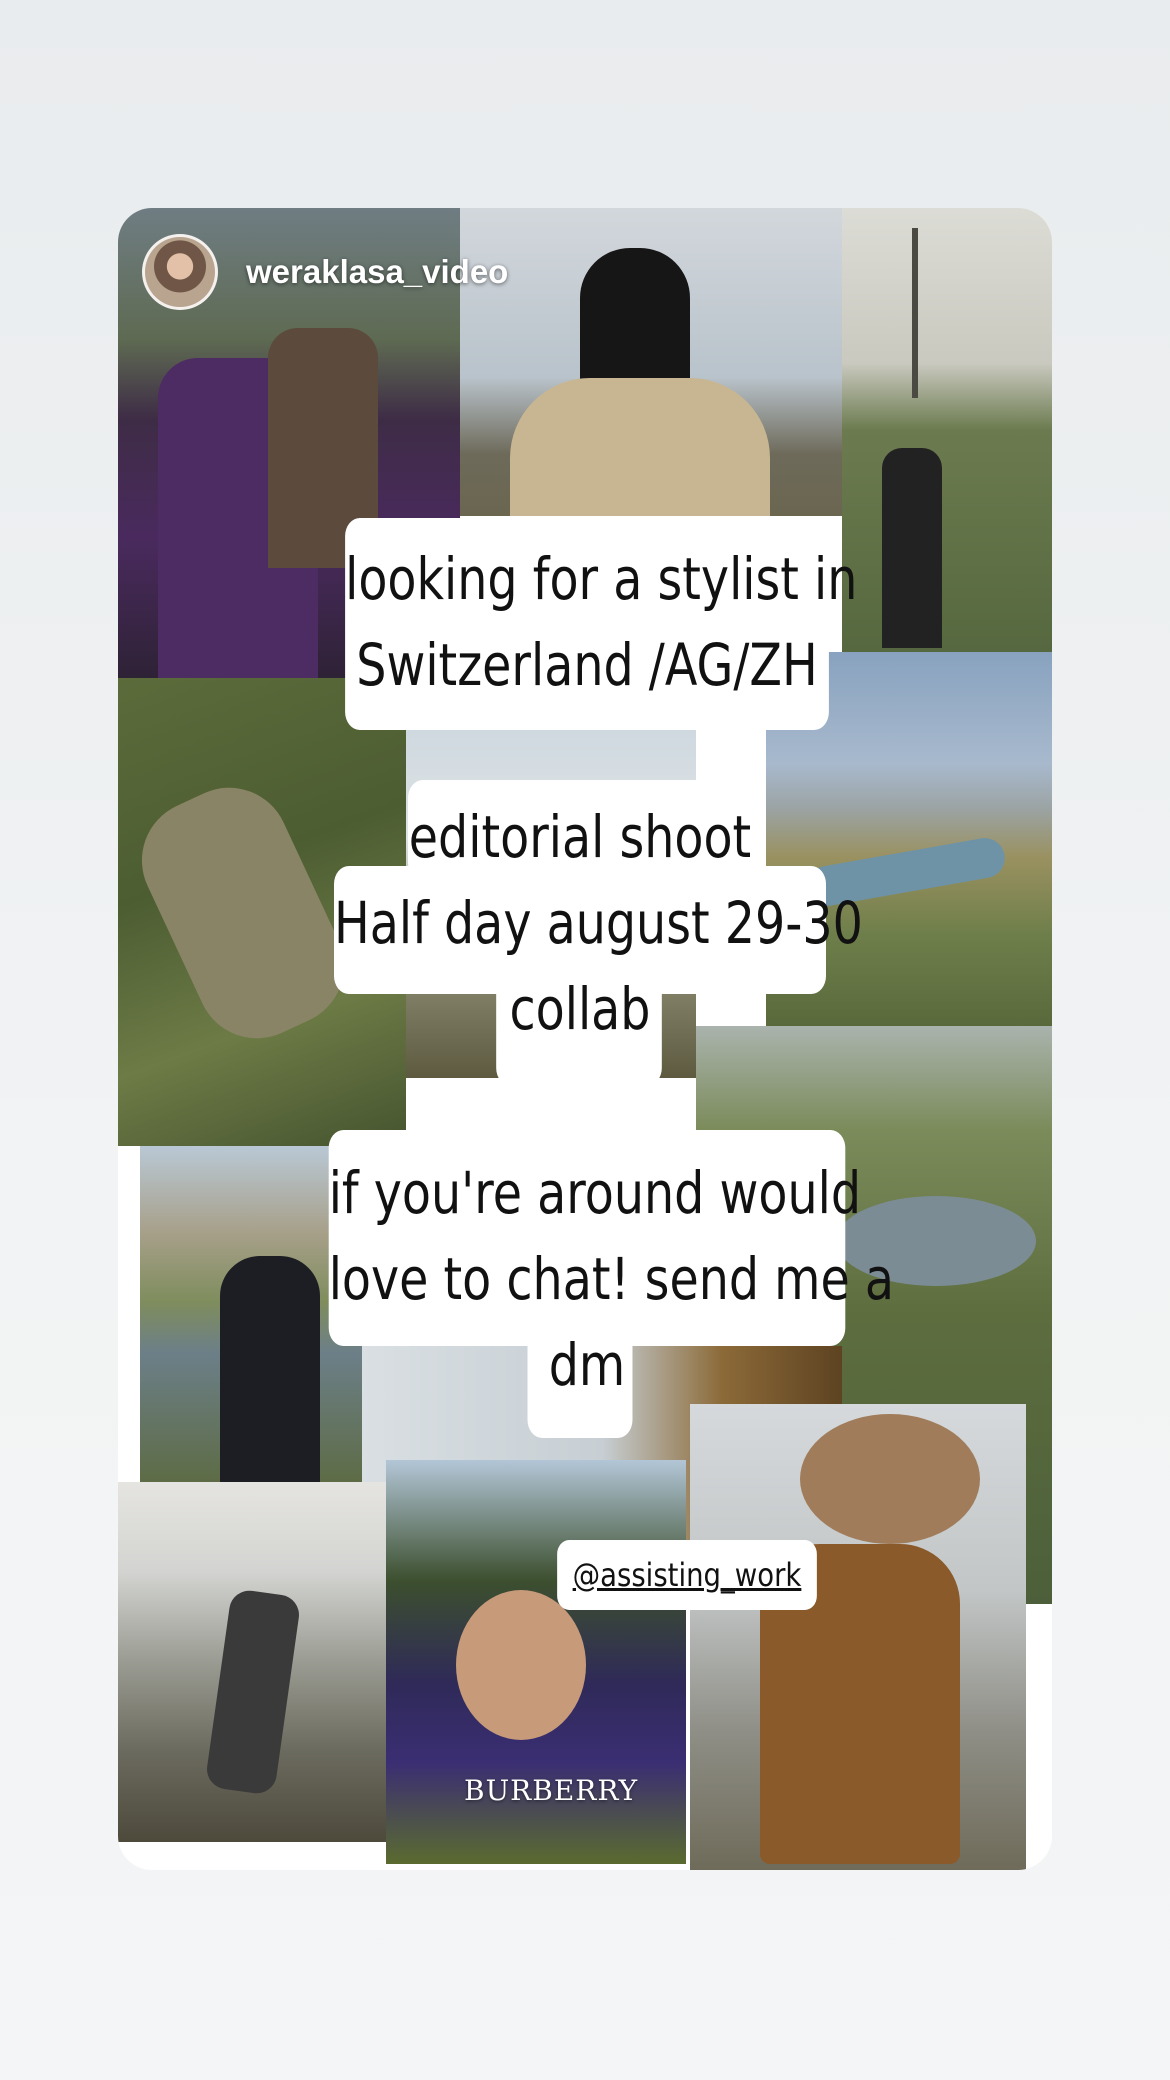 This screenshot has height=2080, width=1170. Describe the element at coordinates (180, 272) in the screenshot. I see `avatar` at that location.